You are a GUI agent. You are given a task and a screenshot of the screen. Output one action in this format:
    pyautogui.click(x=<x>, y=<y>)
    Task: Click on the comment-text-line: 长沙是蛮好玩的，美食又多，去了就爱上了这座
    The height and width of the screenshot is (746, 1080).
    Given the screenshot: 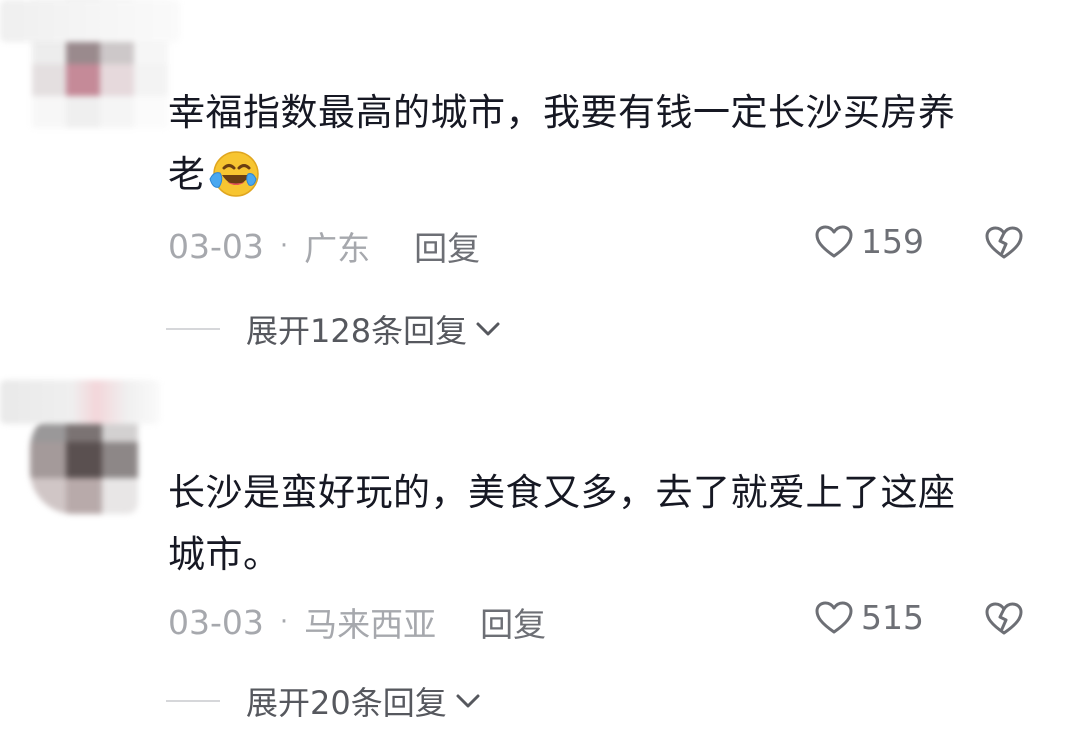 What is the action you would take?
    pyautogui.click(x=562, y=492)
    